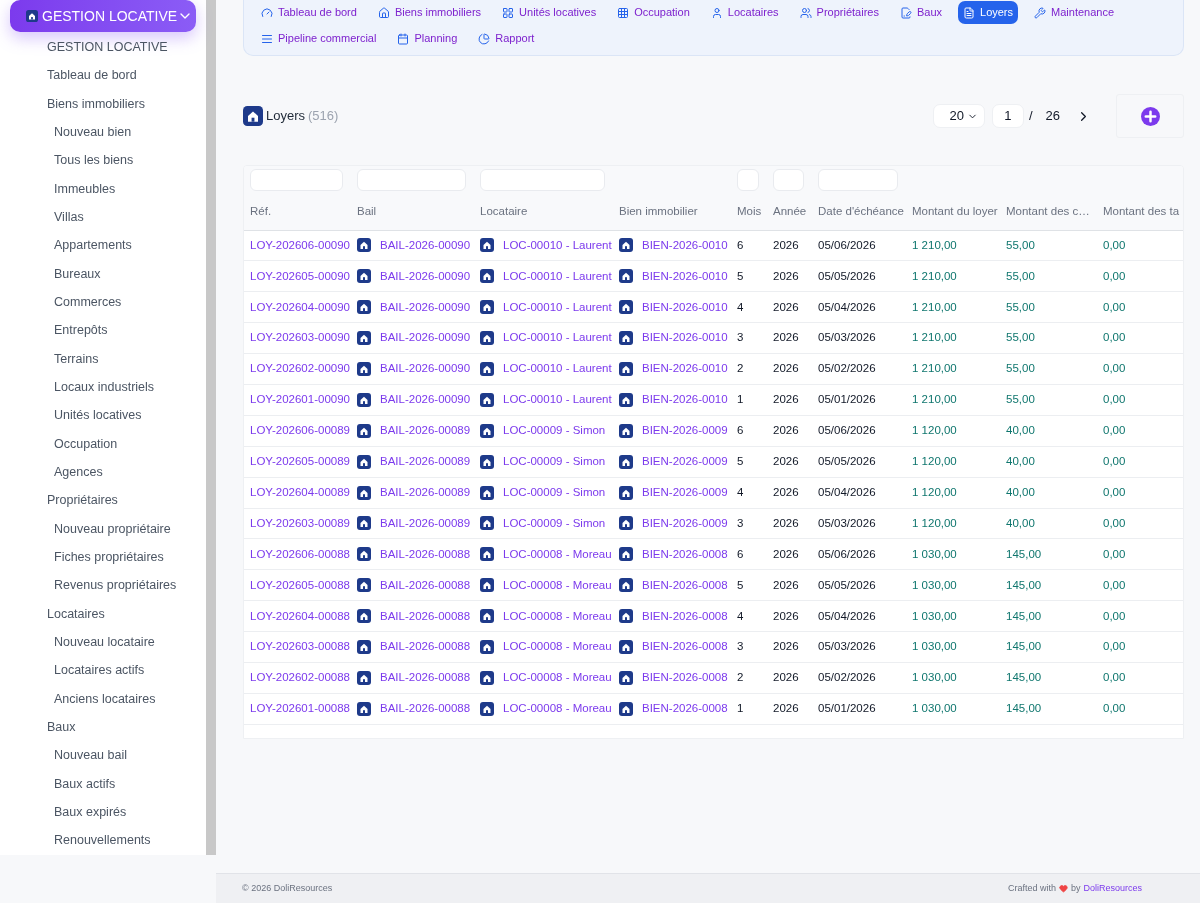 The image size is (1200, 903). I want to click on sidebar-item: Baux, so click(103, 727).